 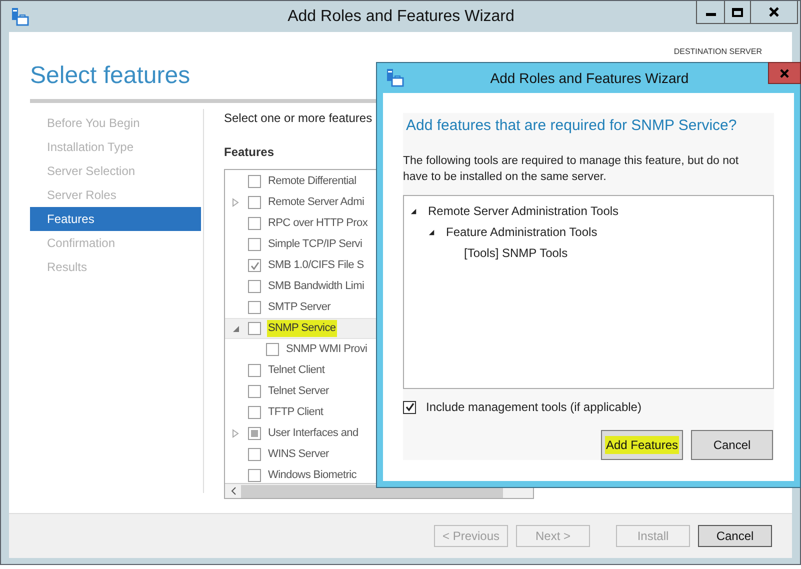 What do you see at coordinates (522, 232) in the screenshot?
I see `tree-item: Feature Administration Tools` at bounding box center [522, 232].